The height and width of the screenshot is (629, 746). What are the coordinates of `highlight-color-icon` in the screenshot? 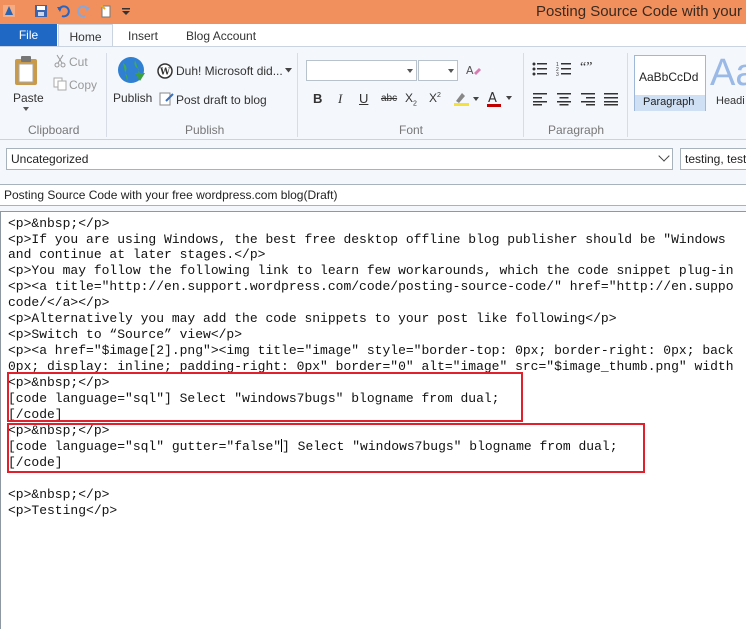 It's located at (467, 99).